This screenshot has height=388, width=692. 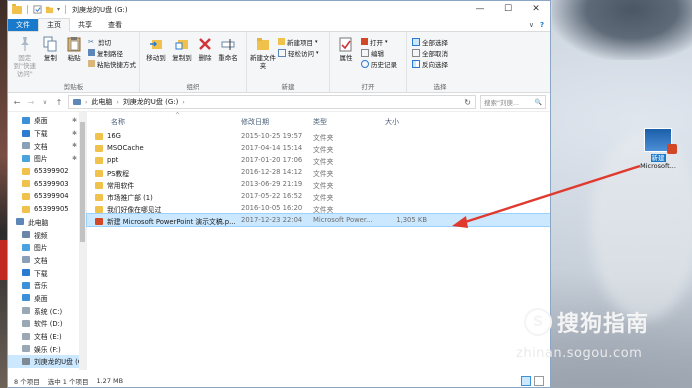 What do you see at coordinates (47, 272) in the screenshot?
I see `sidebar-item: 下载` at bounding box center [47, 272].